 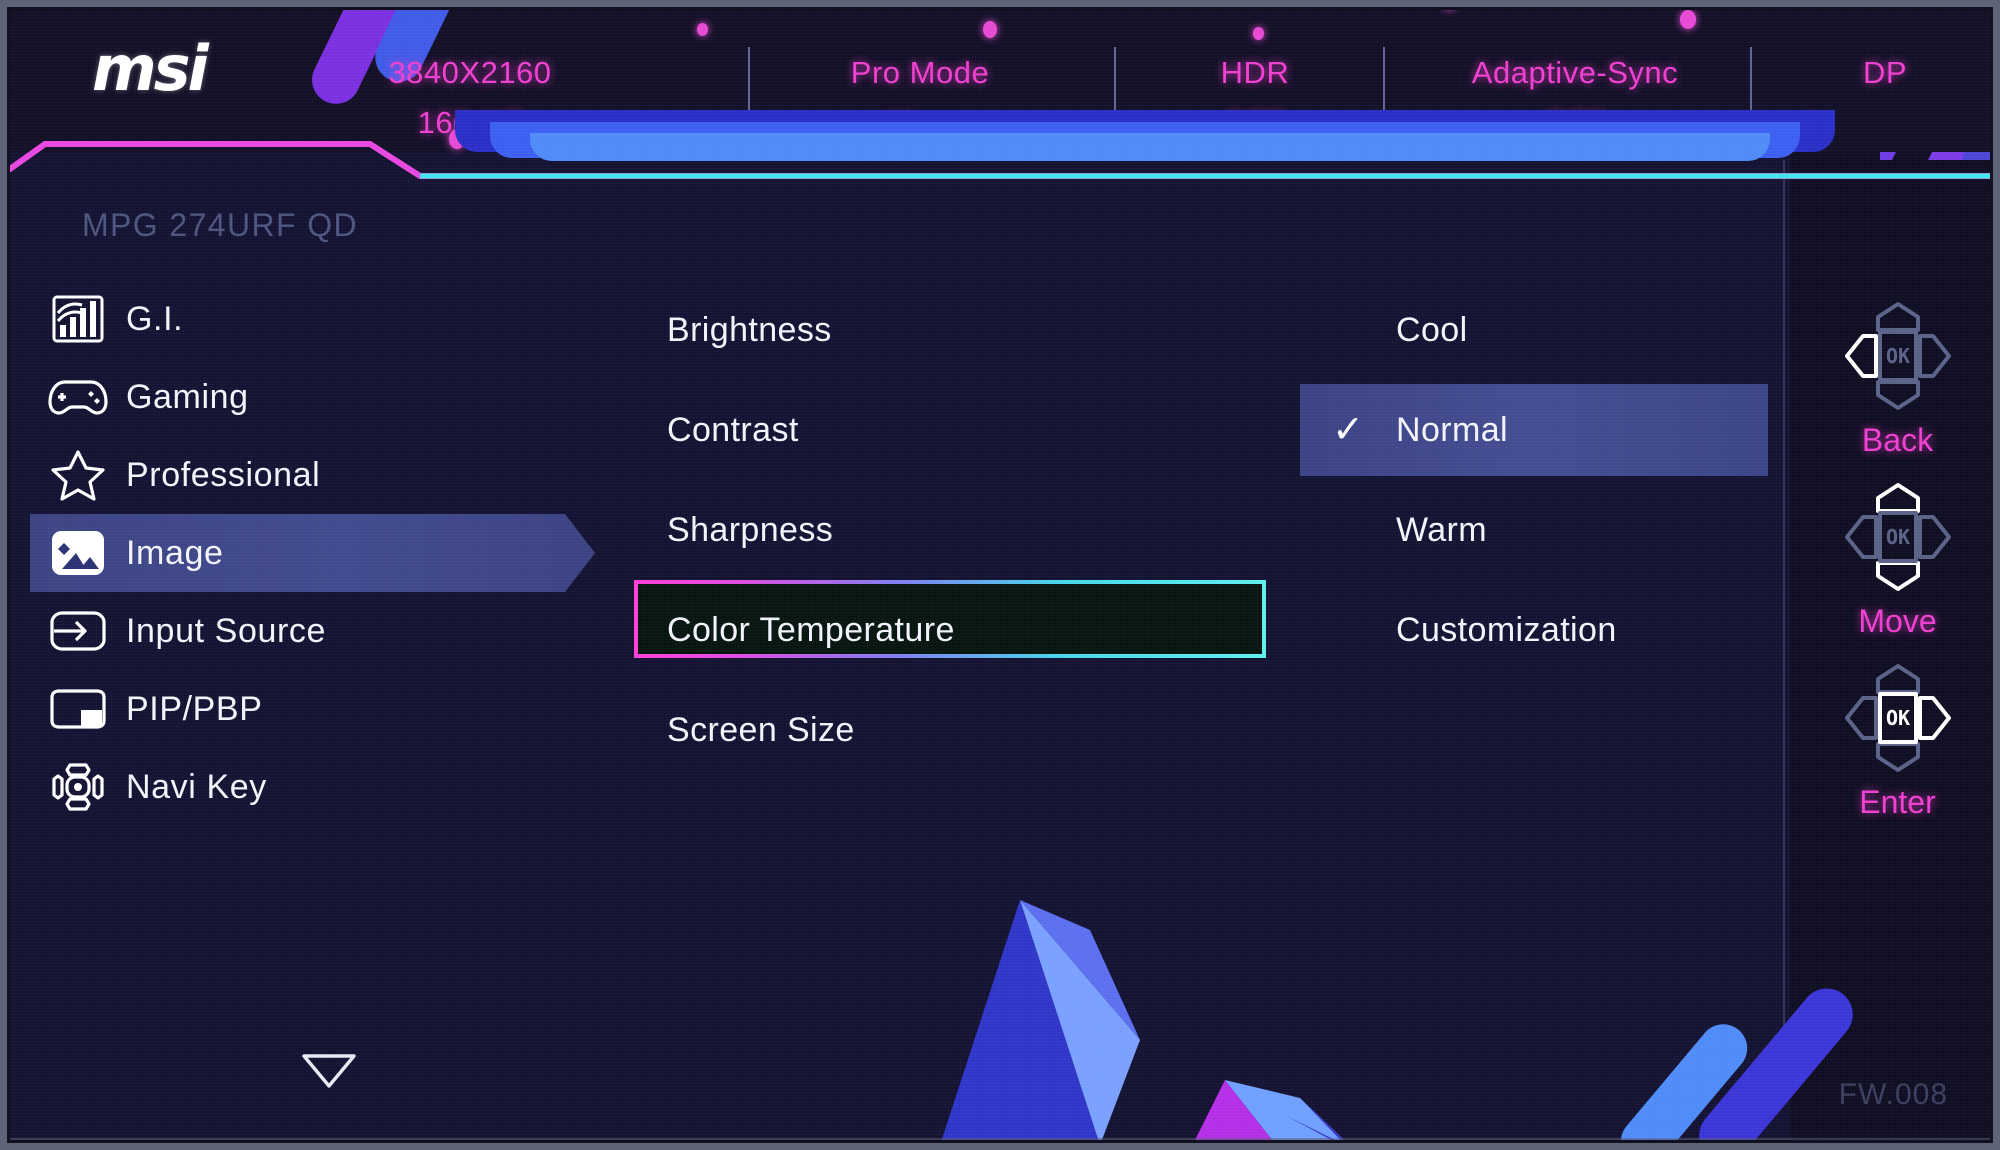 I want to click on sidebar-label: PIP/PBP, so click(x=194, y=708).